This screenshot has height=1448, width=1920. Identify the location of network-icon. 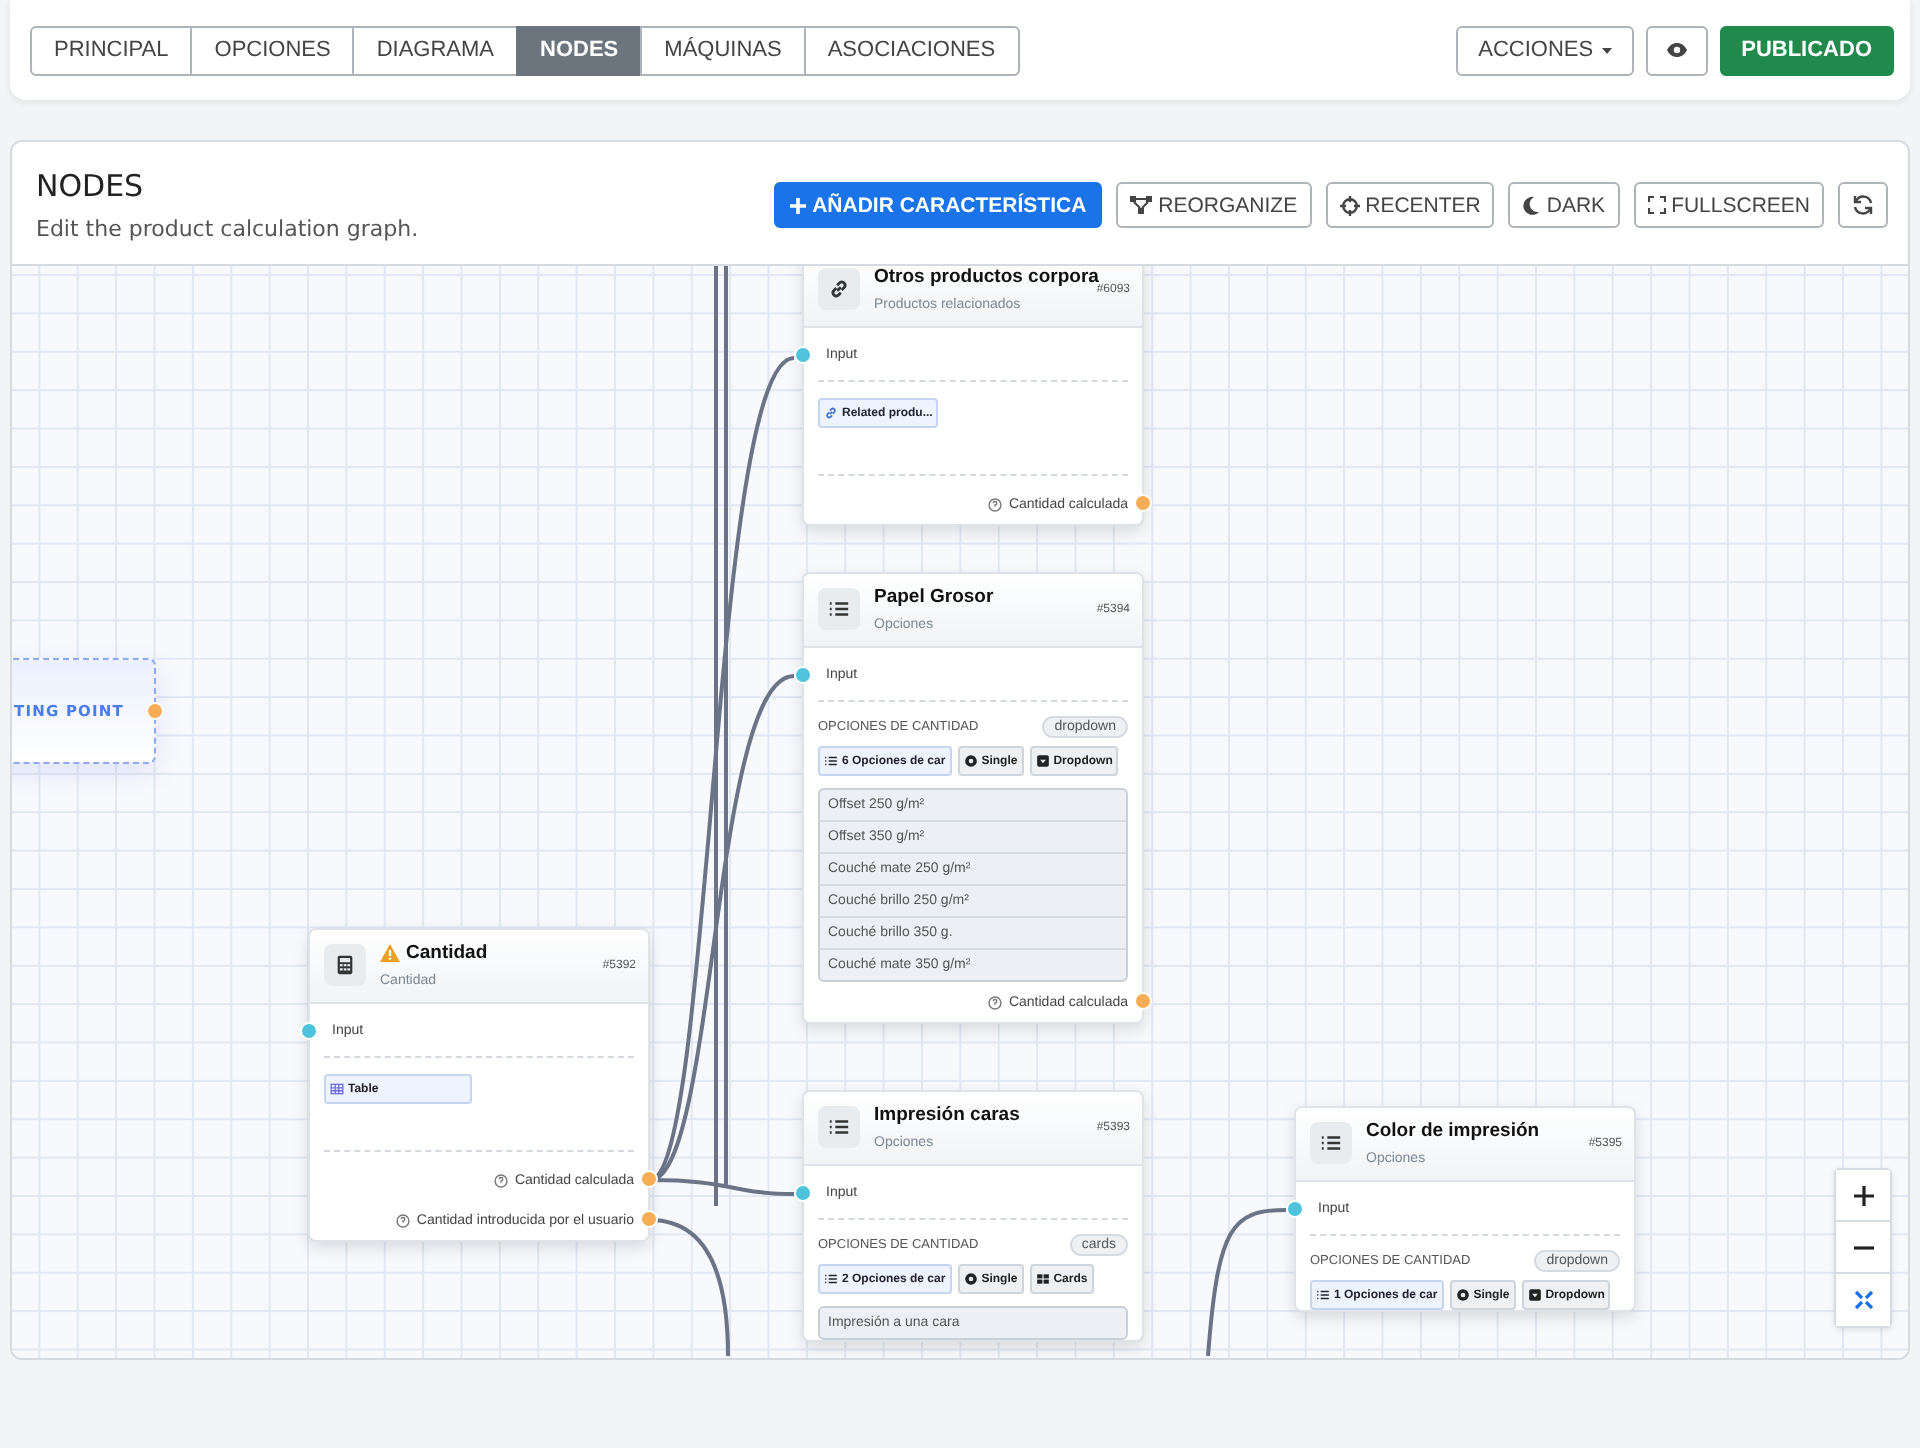
(1141, 205).